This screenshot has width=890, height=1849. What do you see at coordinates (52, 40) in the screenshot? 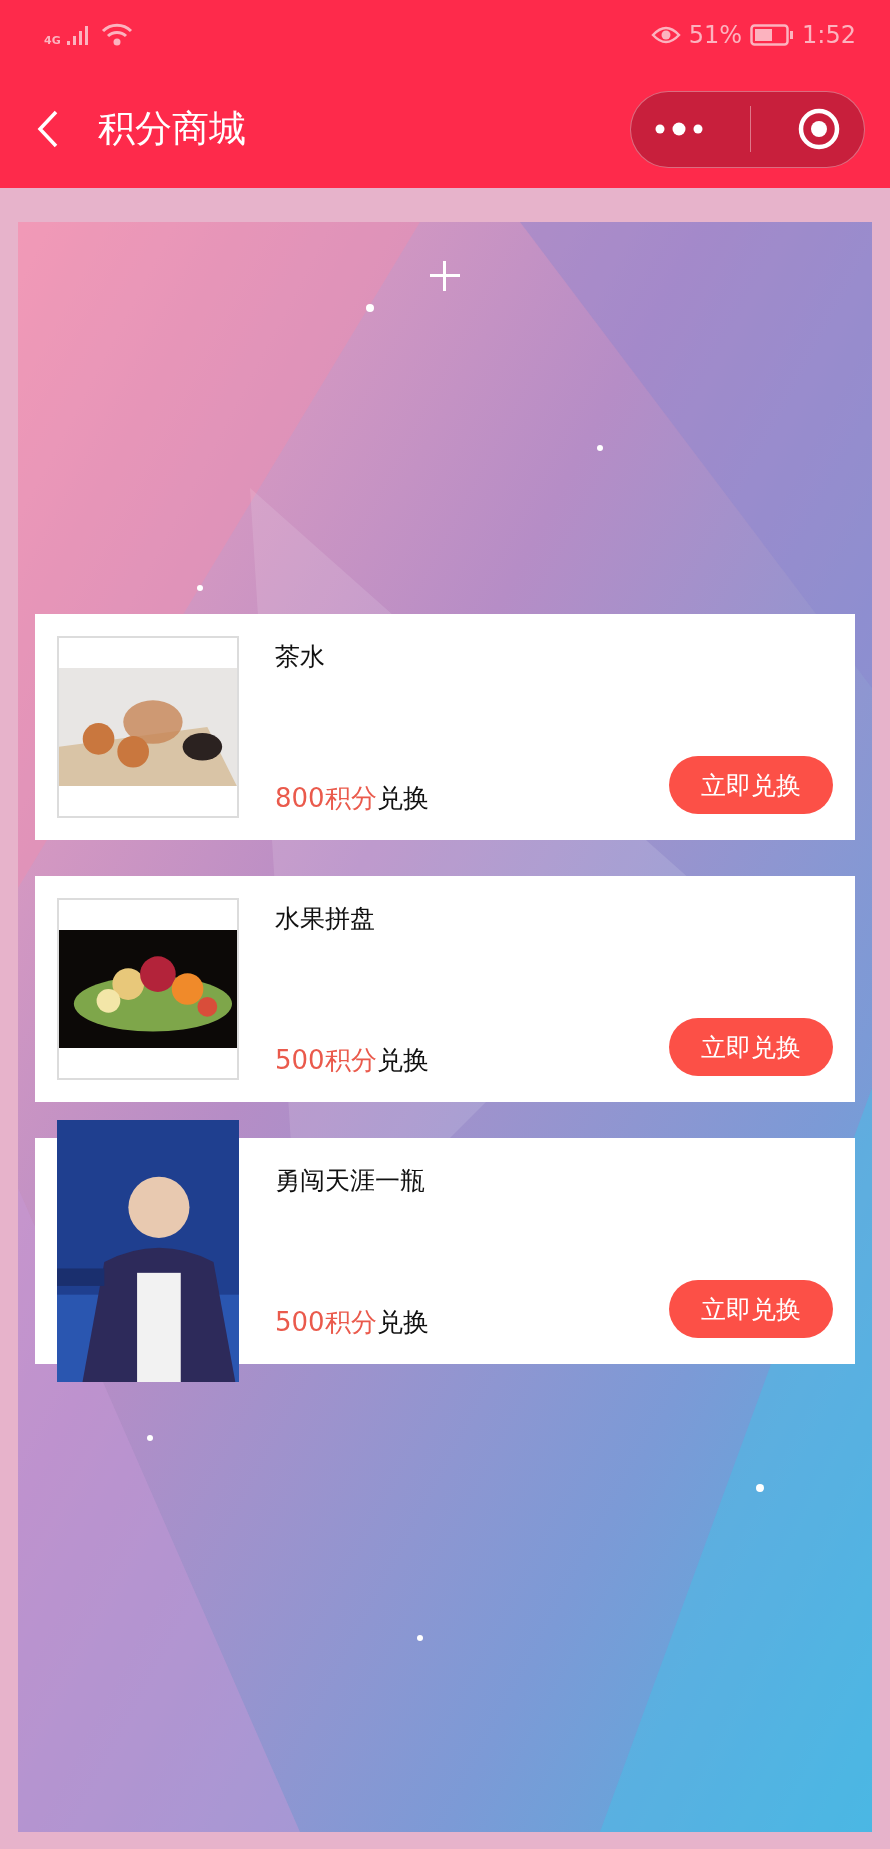
I see `network-label: 4G` at bounding box center [52, 40].